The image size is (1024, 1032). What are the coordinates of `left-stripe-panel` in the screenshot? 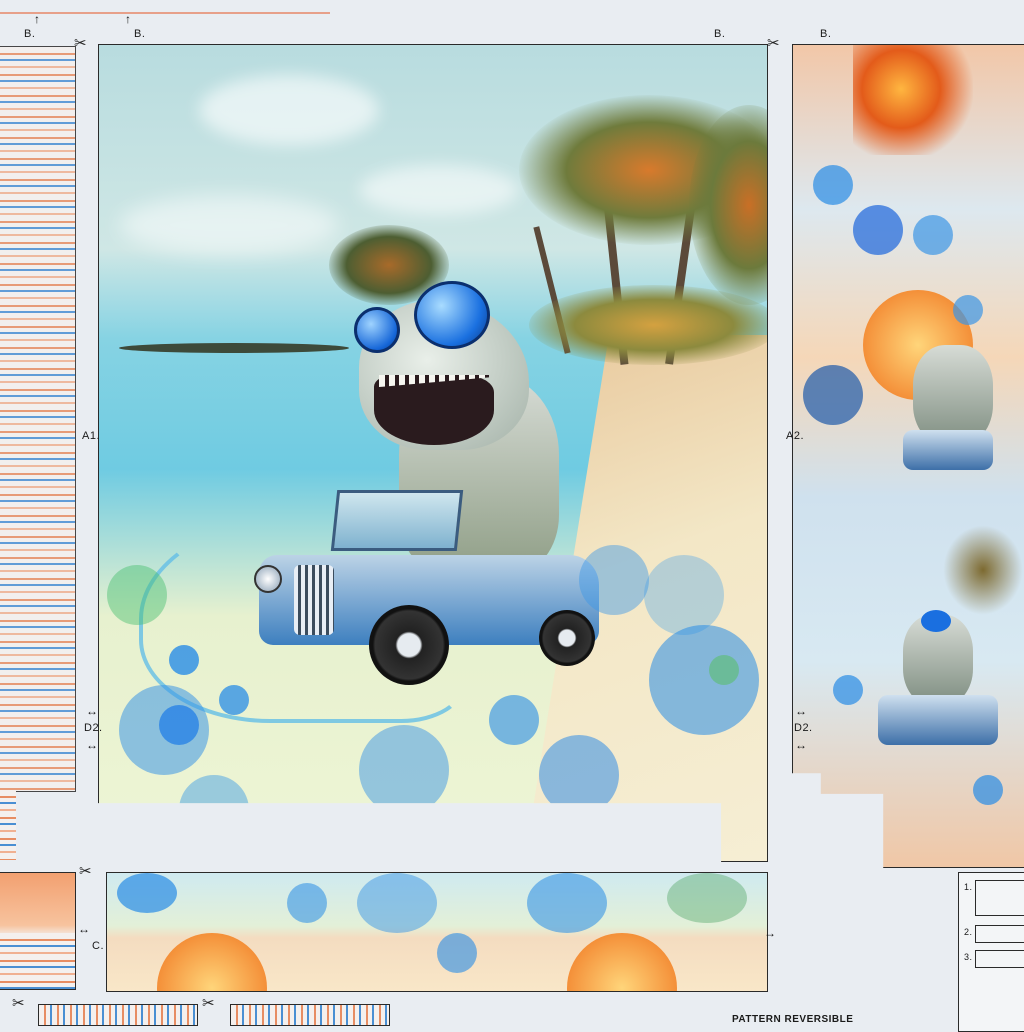 It's located at (38, 419).